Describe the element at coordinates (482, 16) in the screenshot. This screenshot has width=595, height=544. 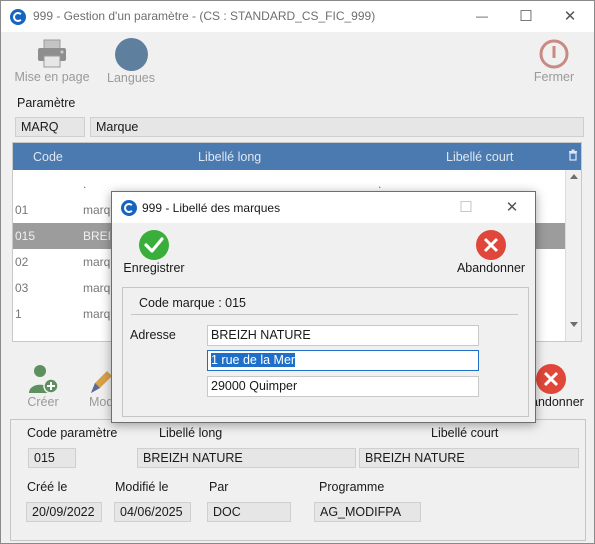
I see `minimize-button: —` at that location.